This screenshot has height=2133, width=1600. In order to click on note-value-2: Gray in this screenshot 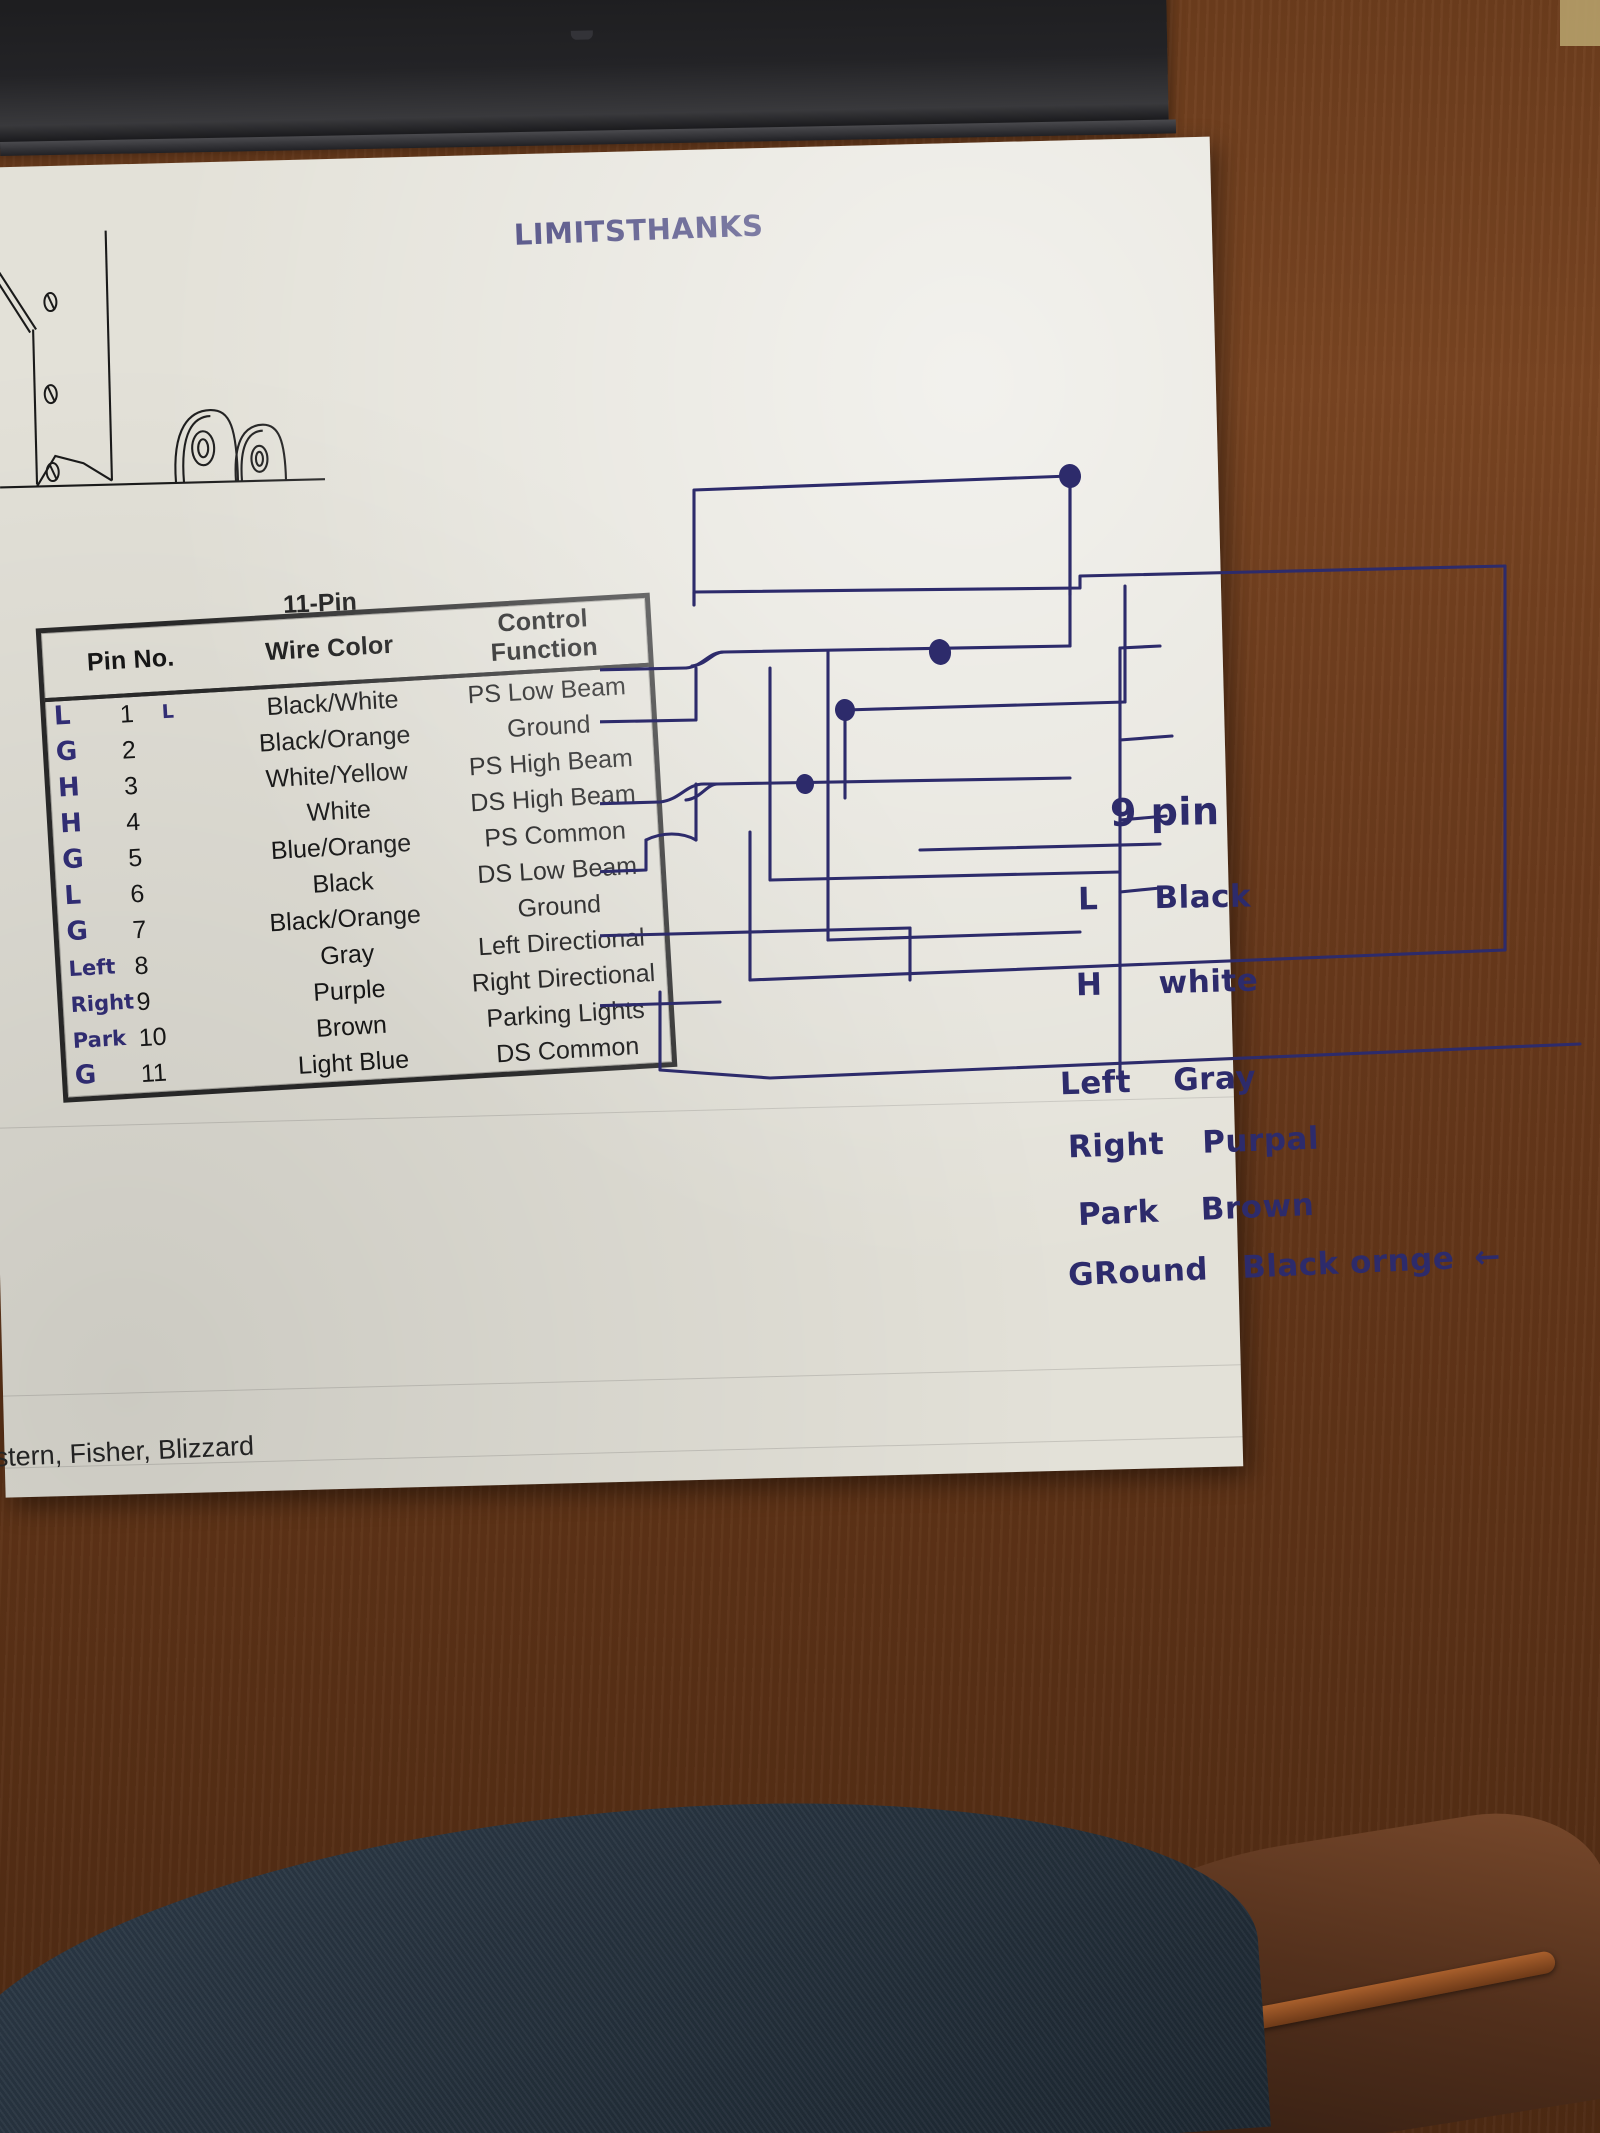, I will do `click(1214, 1079)`.